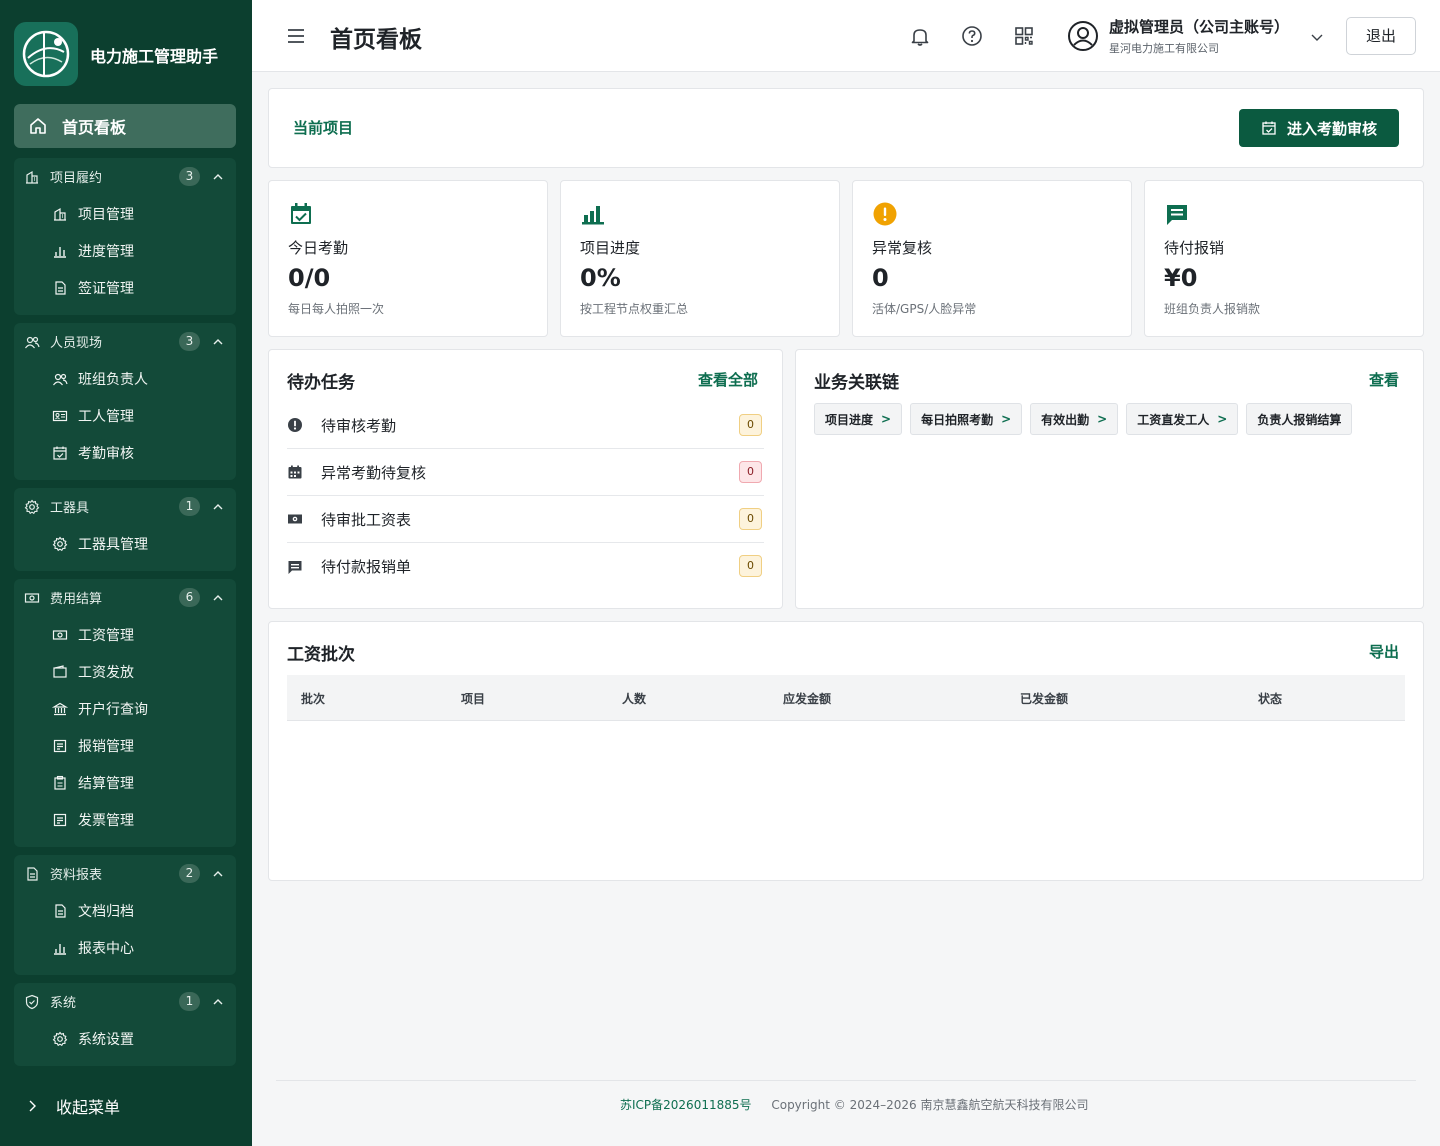 The height and width of the screenshot is (1146, 1440). I want to click on chain-chip: 工资直发工人 >, so click(1182, 419).